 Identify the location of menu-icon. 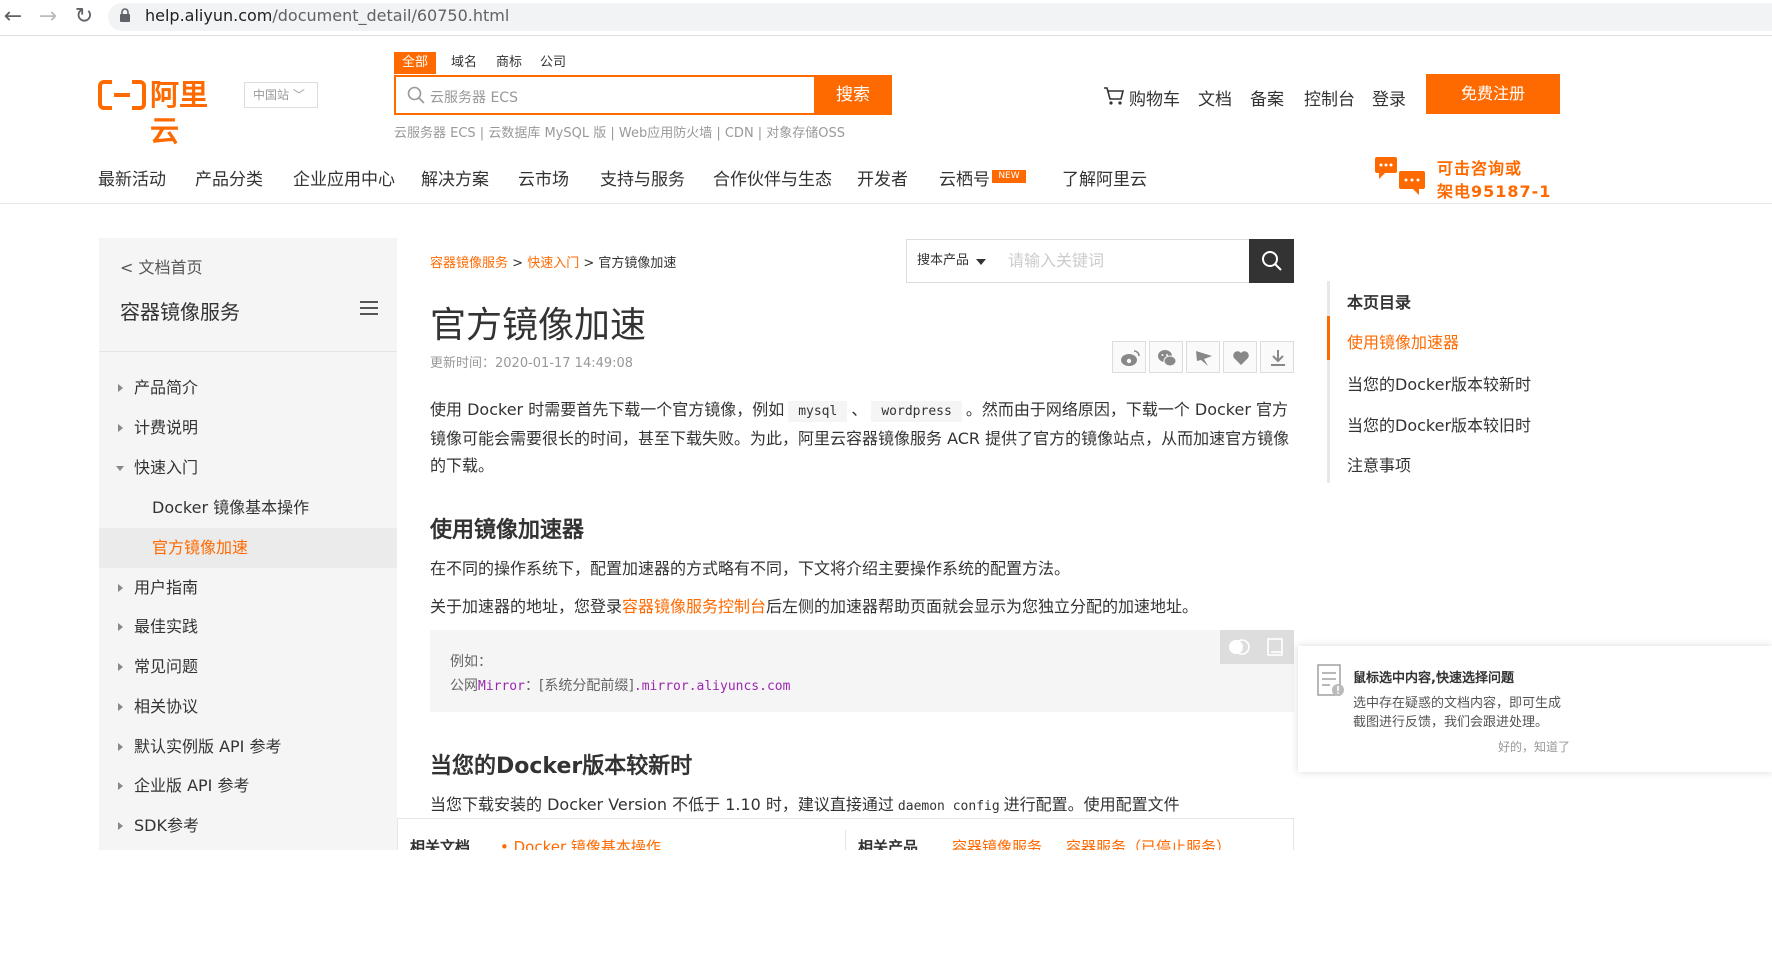
(369, 308).